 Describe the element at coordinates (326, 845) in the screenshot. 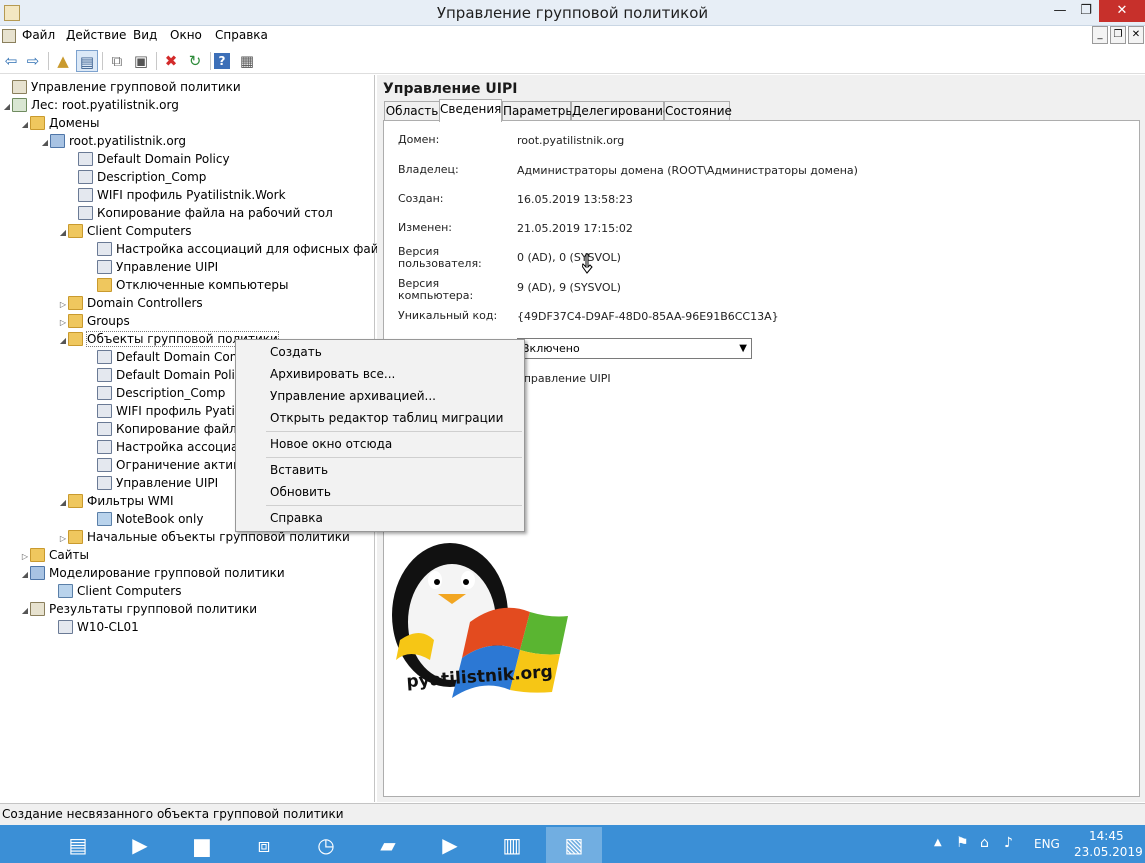

I see `task-scheduler-icon: ◷` at that location.